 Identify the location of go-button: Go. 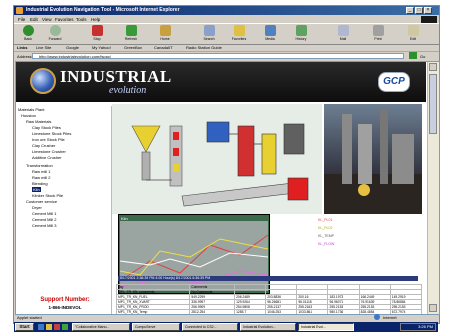
(422, 56).